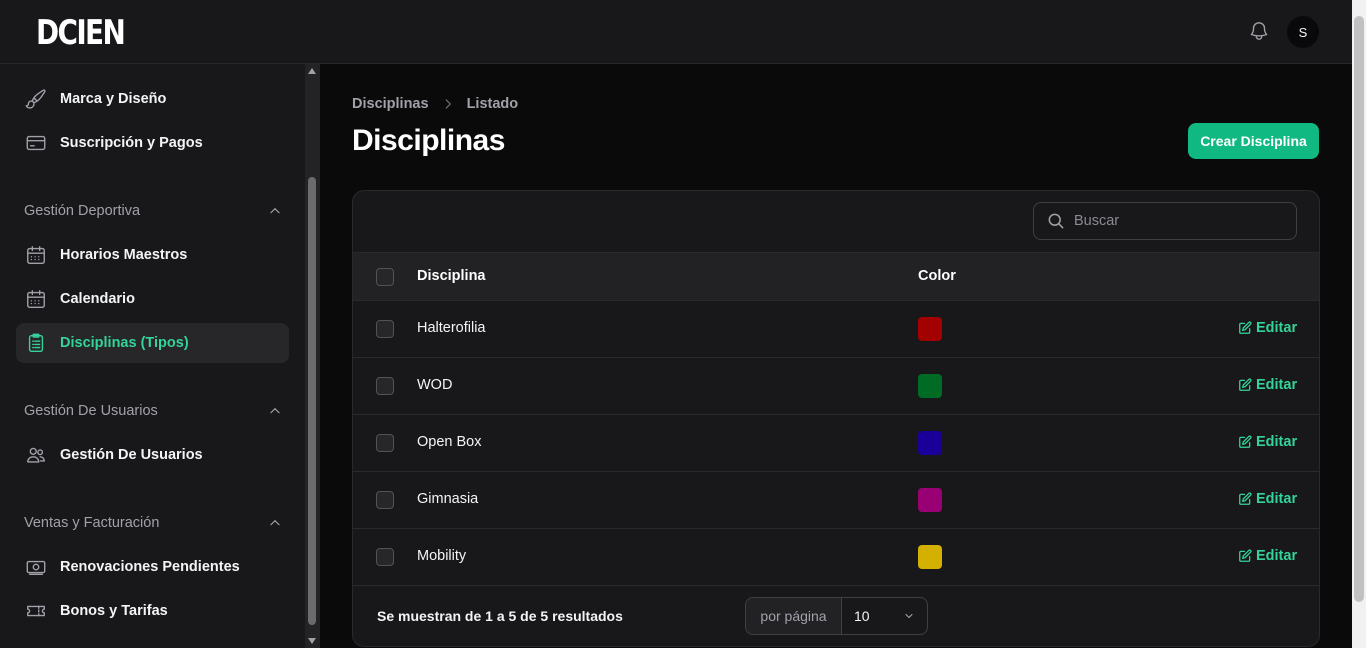  I want to click on sidebar-item-gestion-usuarios: Gestión De Usuarios, so click(152, 455).